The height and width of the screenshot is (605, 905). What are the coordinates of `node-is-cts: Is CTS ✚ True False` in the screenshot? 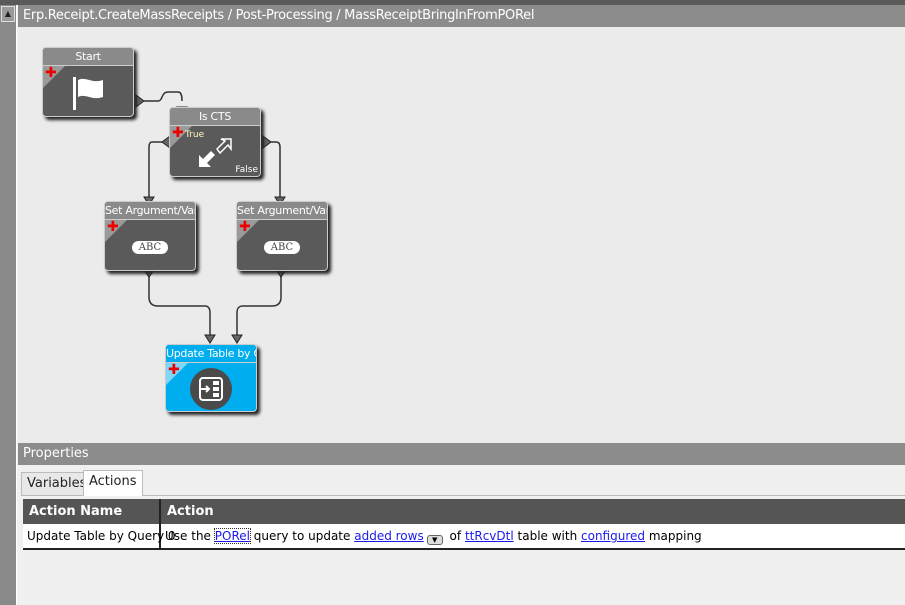 It's located at (215, 142).